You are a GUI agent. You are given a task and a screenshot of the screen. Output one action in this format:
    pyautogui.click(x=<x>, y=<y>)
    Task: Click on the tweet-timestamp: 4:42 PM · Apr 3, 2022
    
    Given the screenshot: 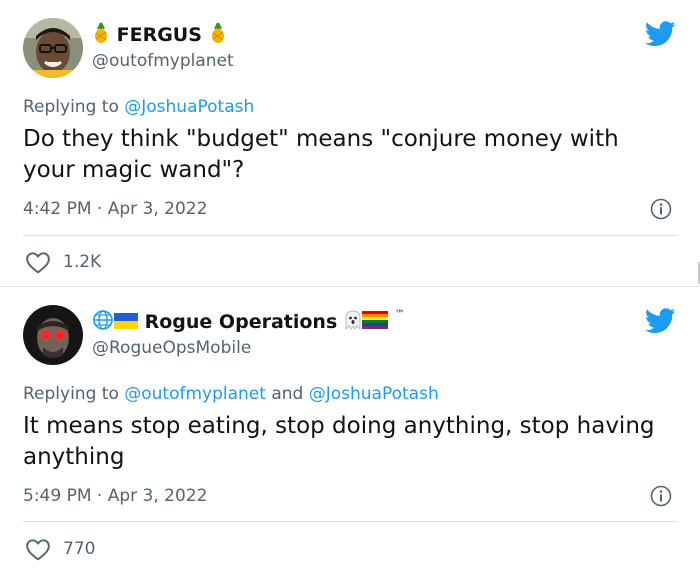 What is the action you would take?
    pyautogui.click(x=115, y=209)
    